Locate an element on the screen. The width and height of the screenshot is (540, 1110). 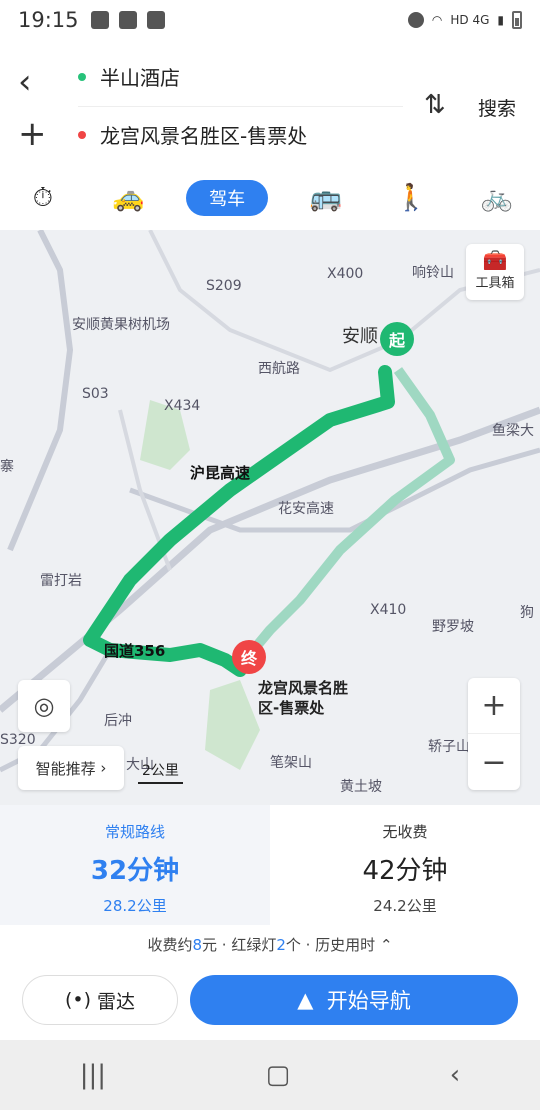
home-icon: ▢ is located at coordinates (278, 1075).